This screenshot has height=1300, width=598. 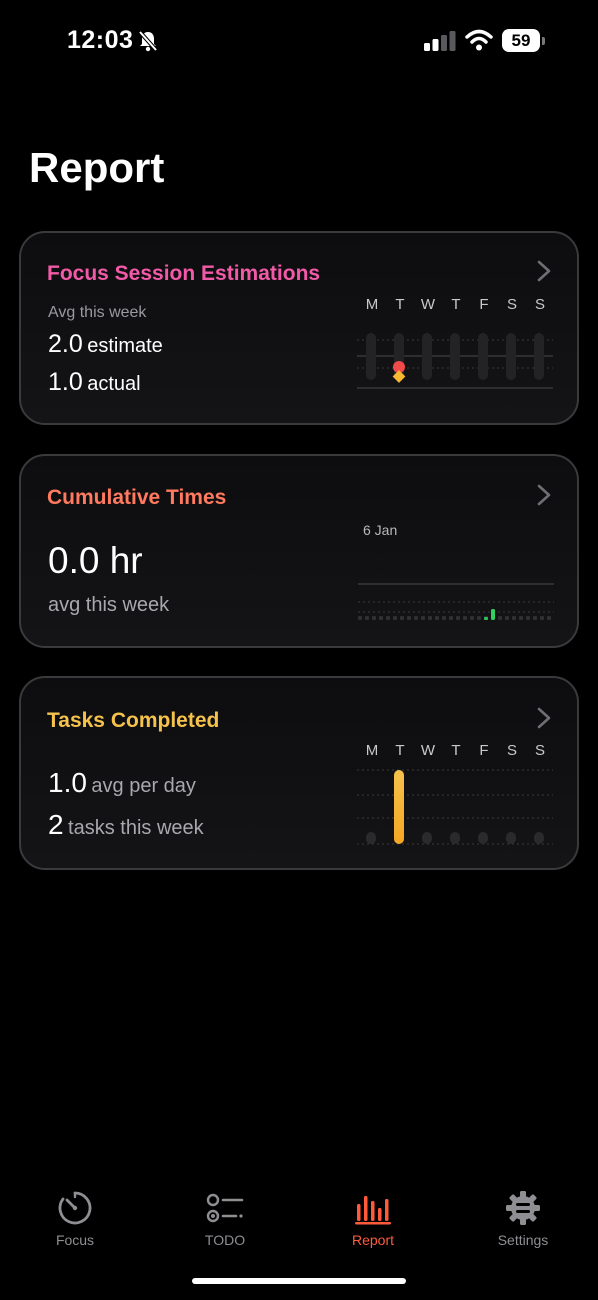 What do you see at coordinates (65, 382) in the screenshot?
I see `actual-value: 1.0` at bounding box center [65, 382].